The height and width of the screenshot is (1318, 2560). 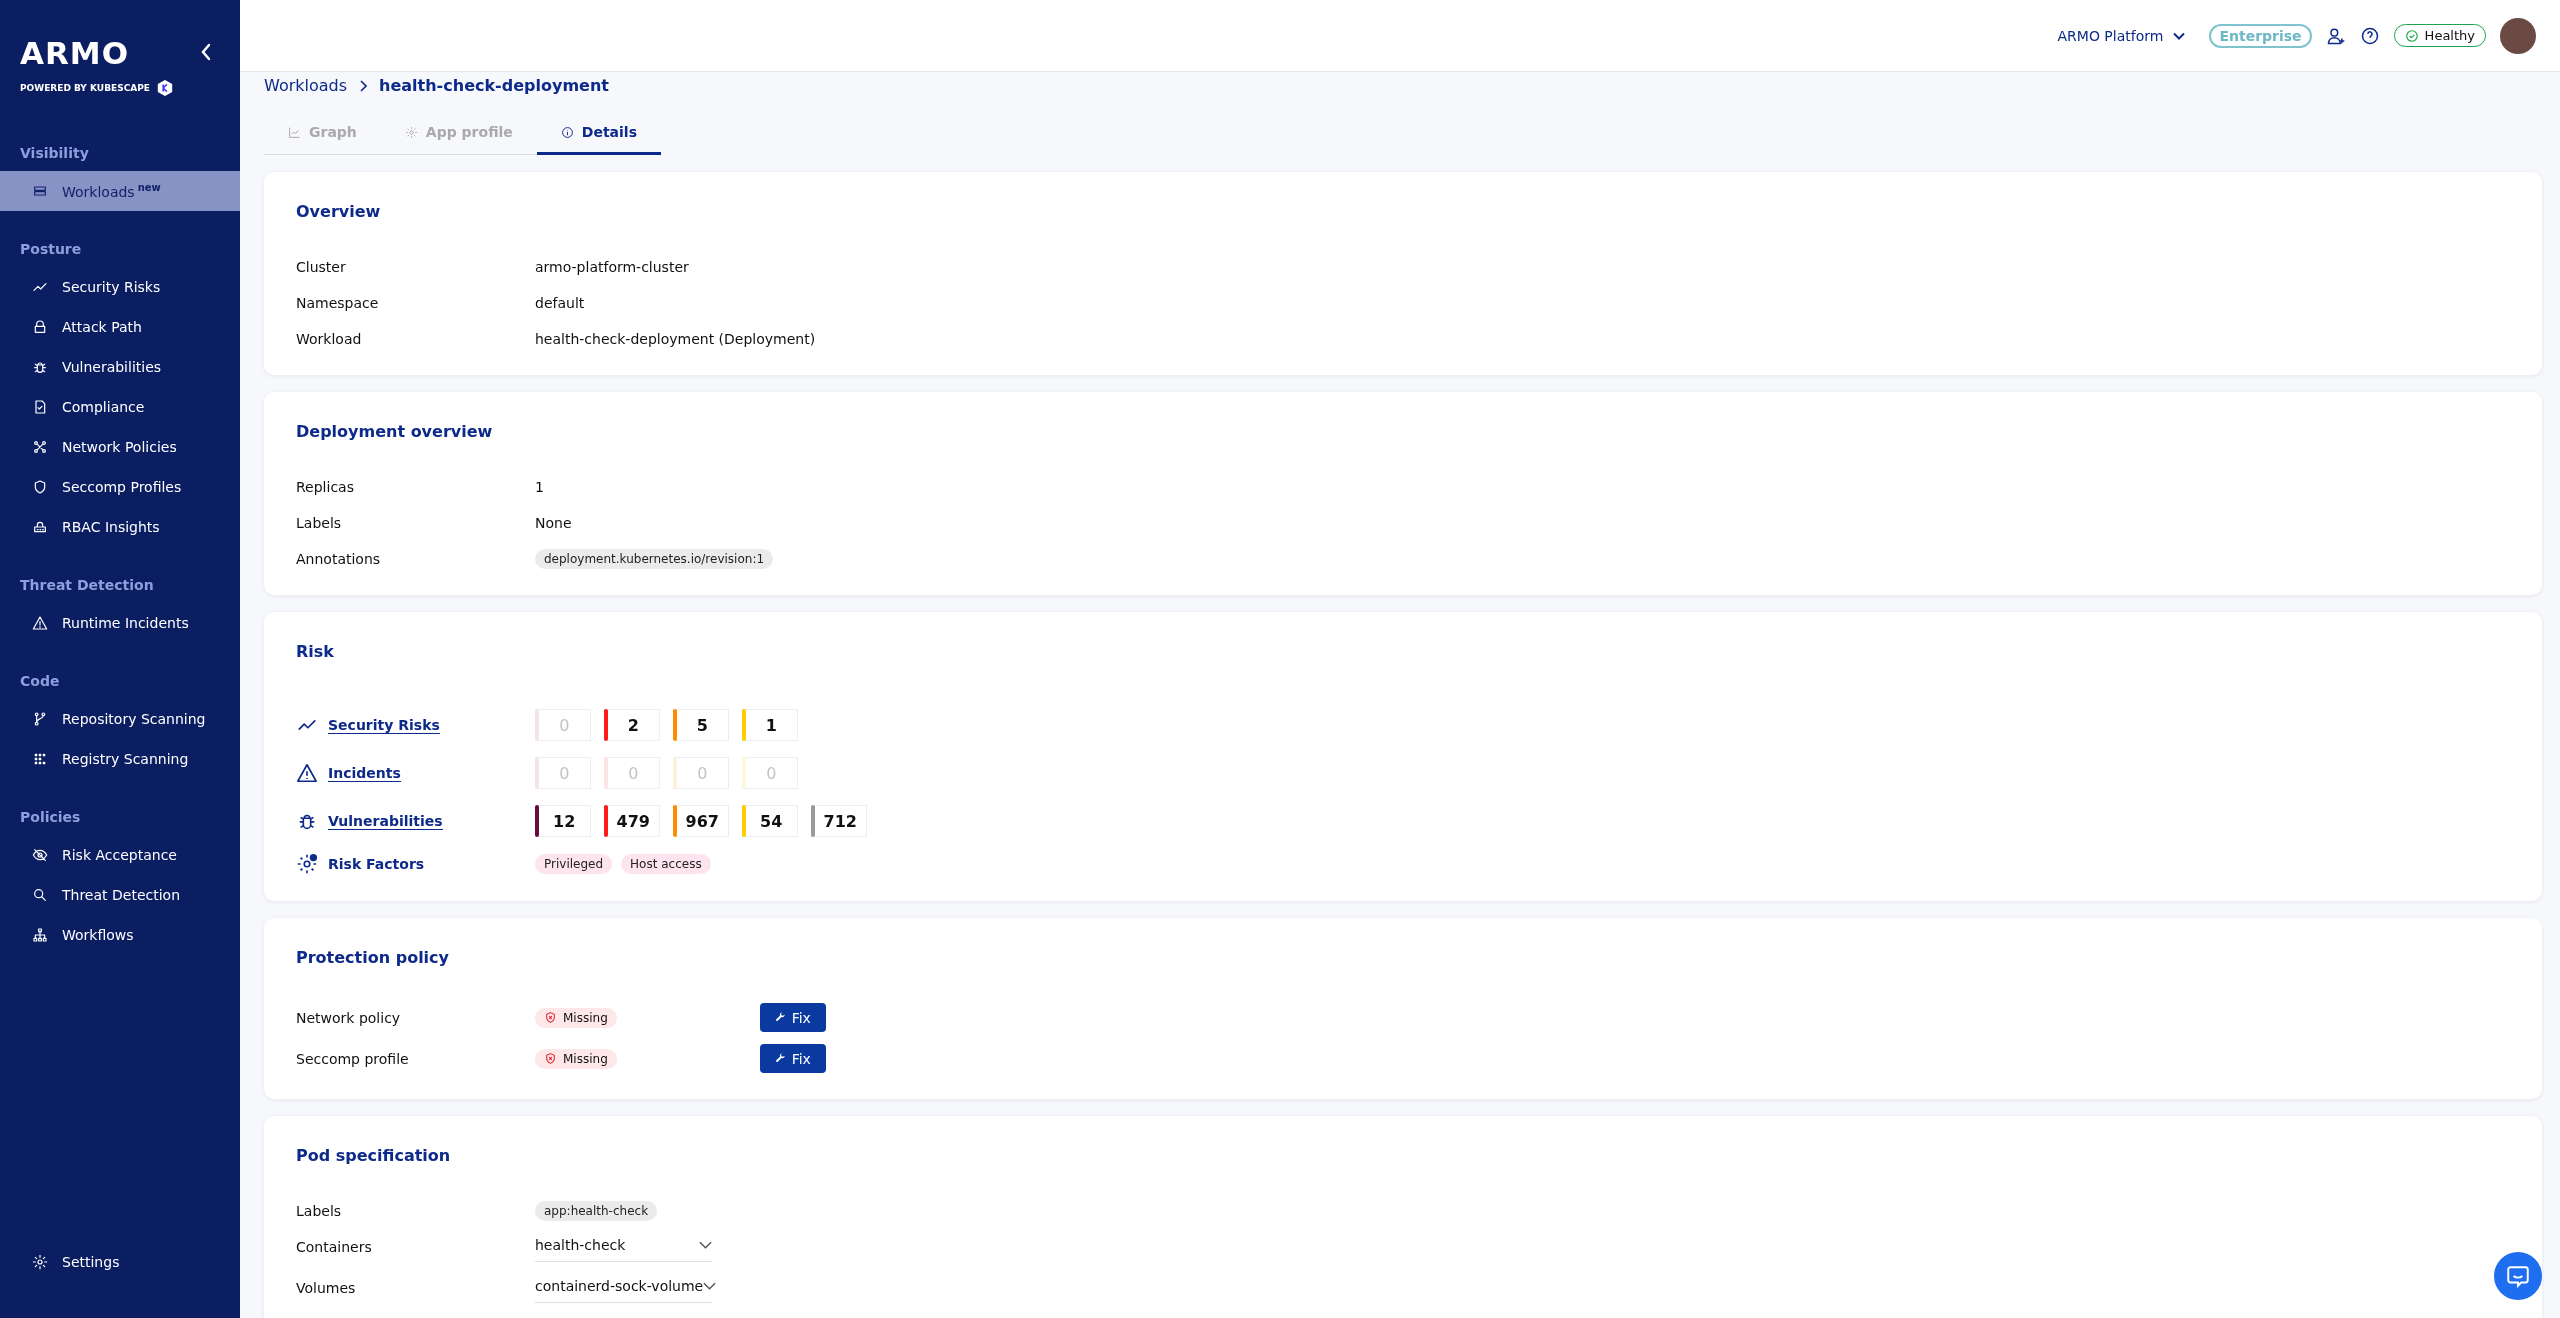 What do you see at coordinates (326, 1287) in the screenshot?
I see `row-label: Volumes` at bounding box center [326, 1287].